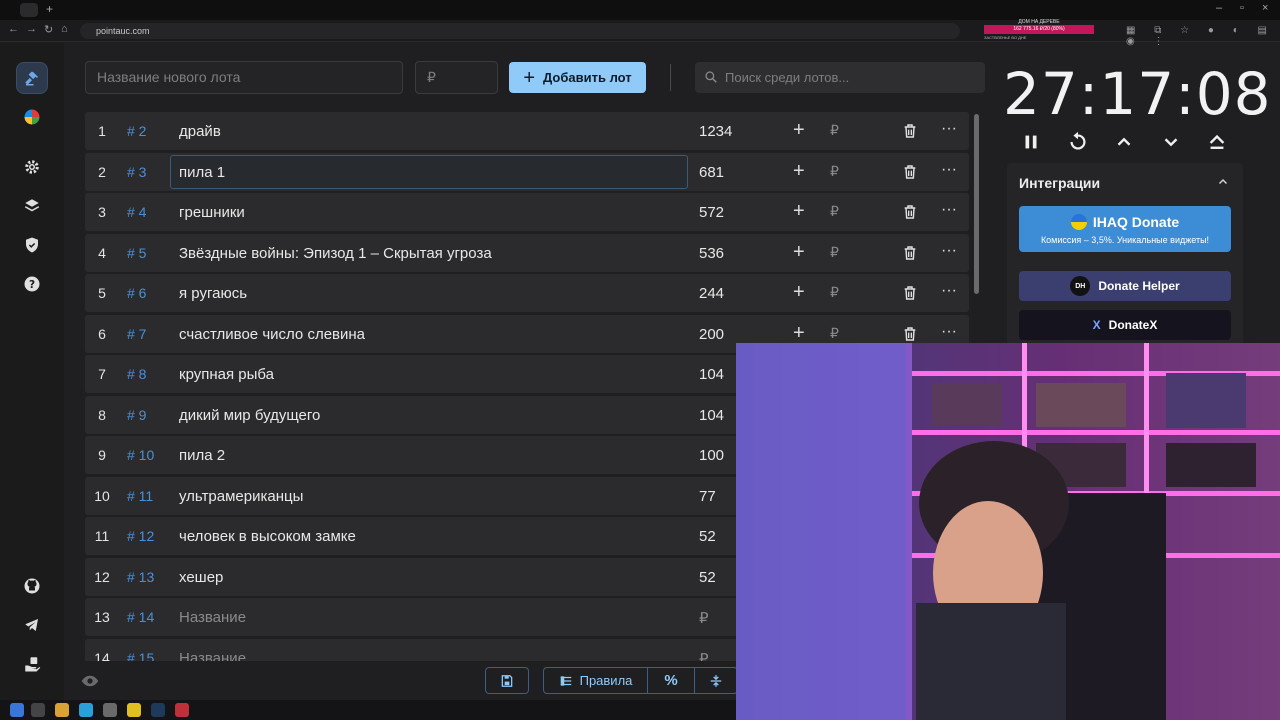 The image size is (1280, 720). Describe the element at coordinates (577, 77) in the screenshot. I see `add-lot-button: + Добавить лот` at that location.